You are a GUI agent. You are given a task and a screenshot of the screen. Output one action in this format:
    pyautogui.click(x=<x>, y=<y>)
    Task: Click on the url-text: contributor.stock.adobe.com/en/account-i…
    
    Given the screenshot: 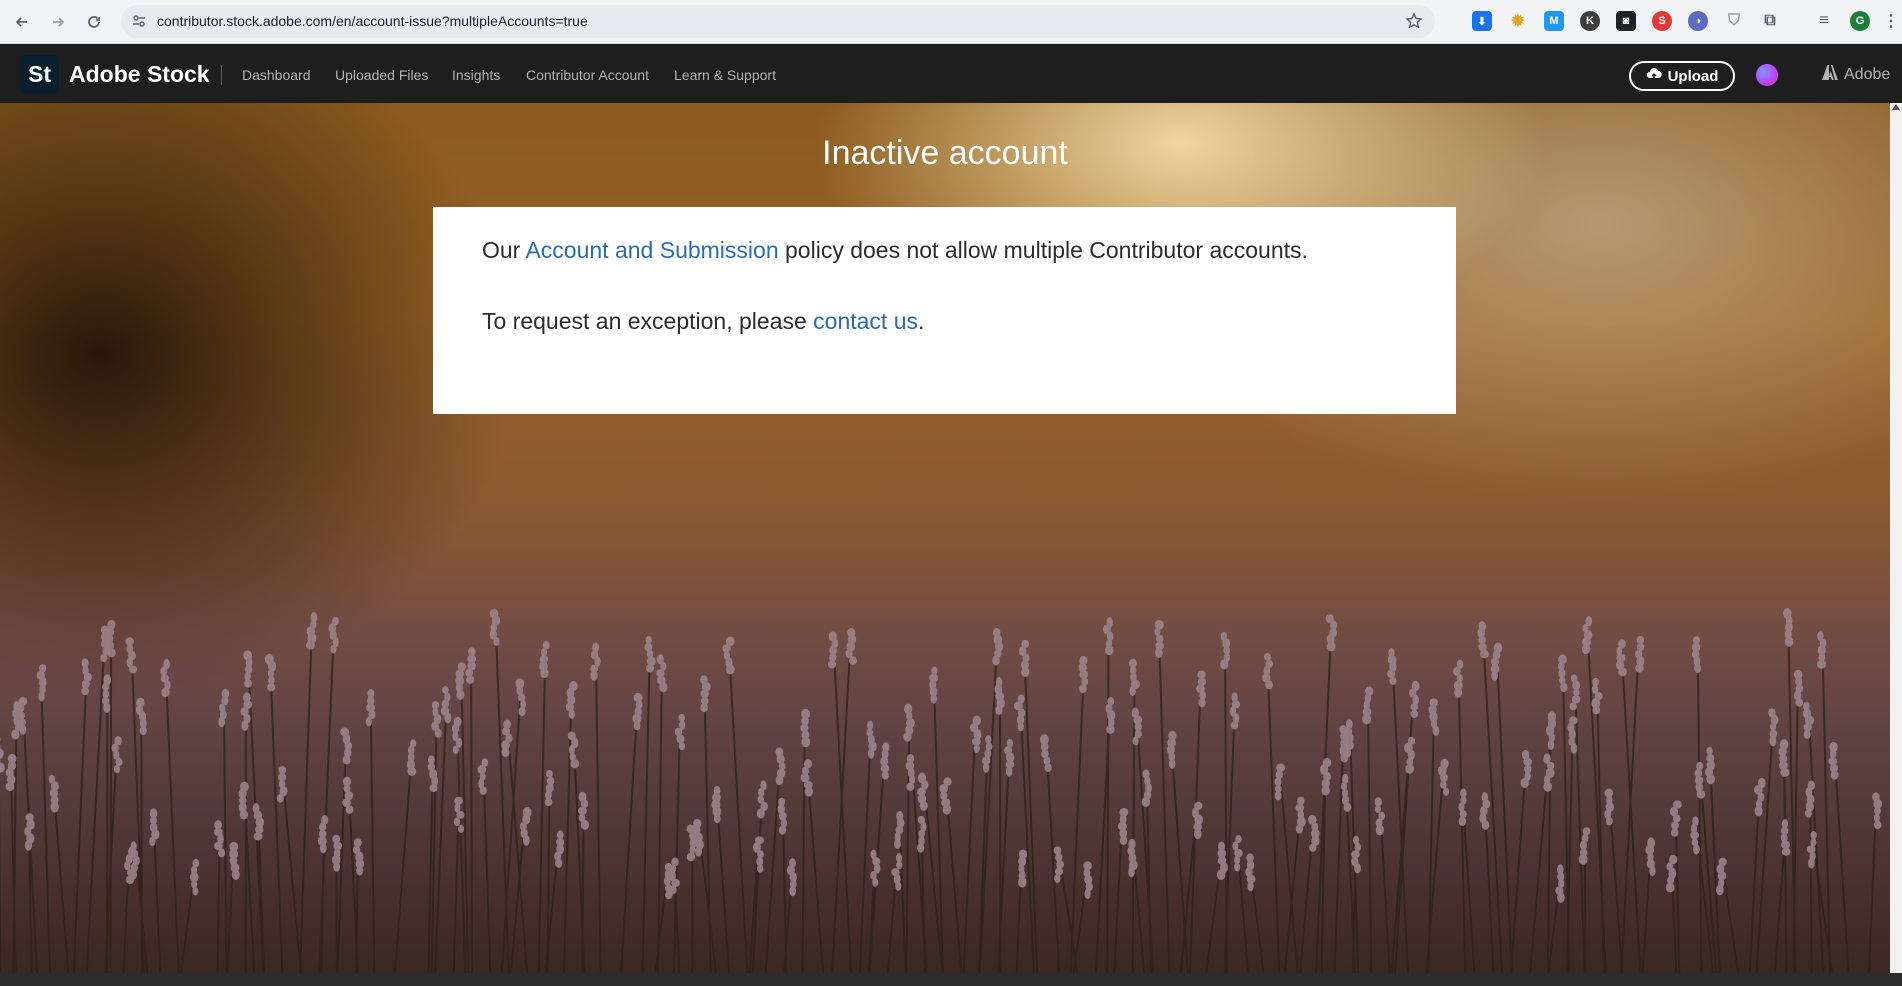 What is the action you would take?
    pyautogui.click(x=372, y=21)
    